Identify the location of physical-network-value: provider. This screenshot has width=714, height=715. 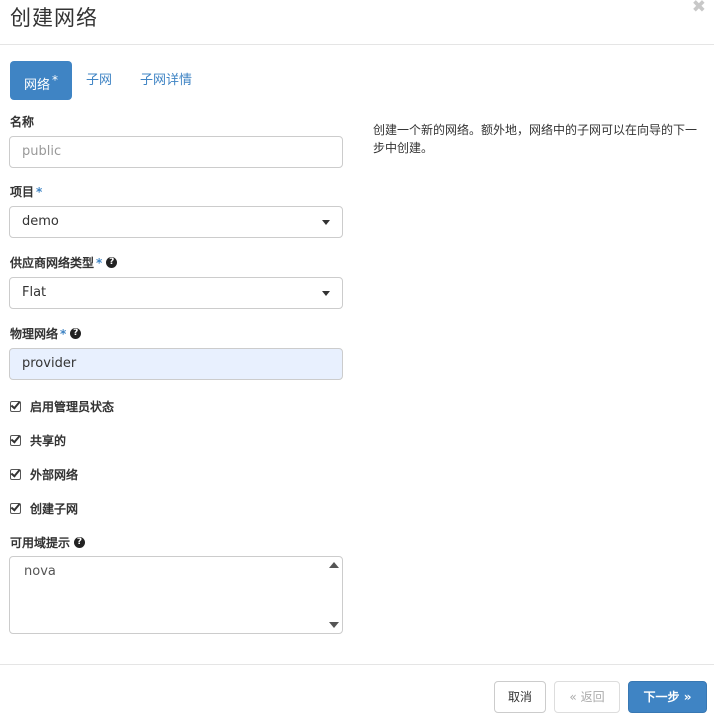
(49, 363).